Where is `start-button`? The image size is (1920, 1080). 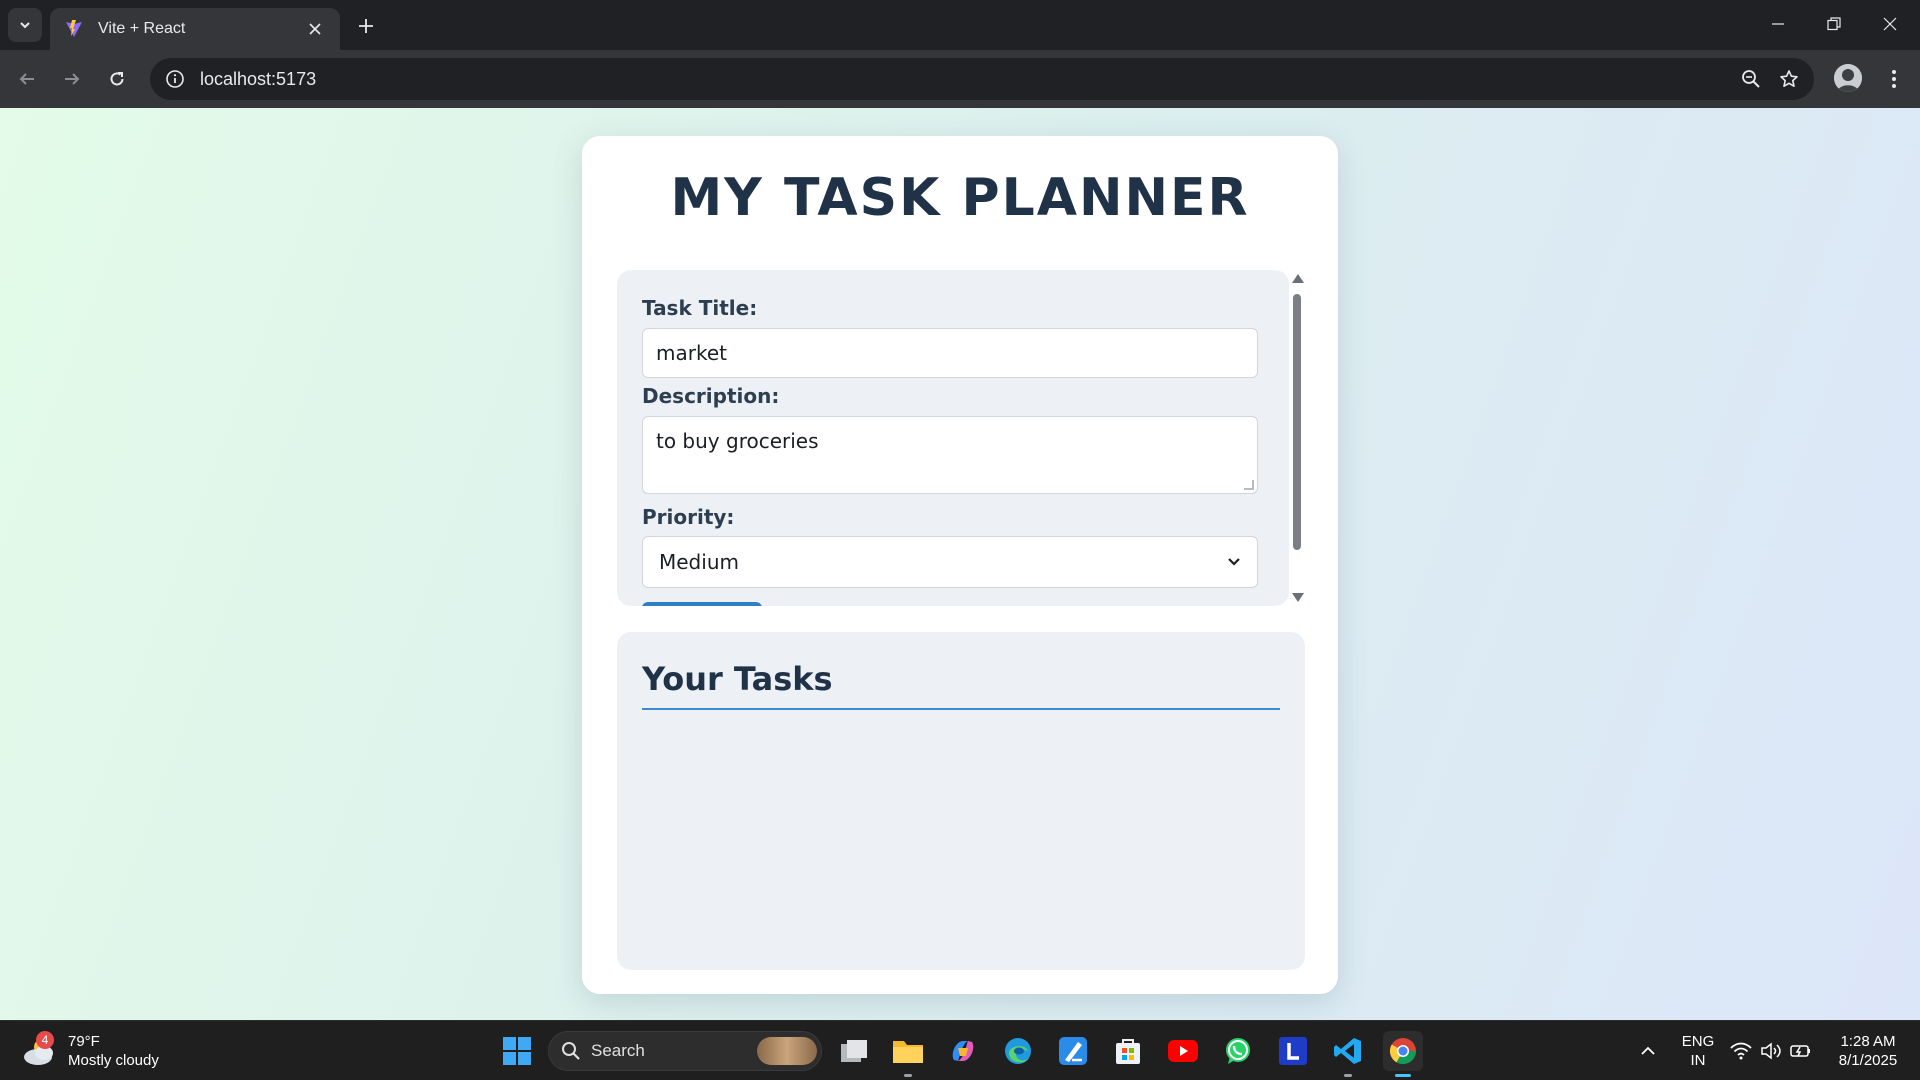
start-button is located at coordinates (517, 1051).